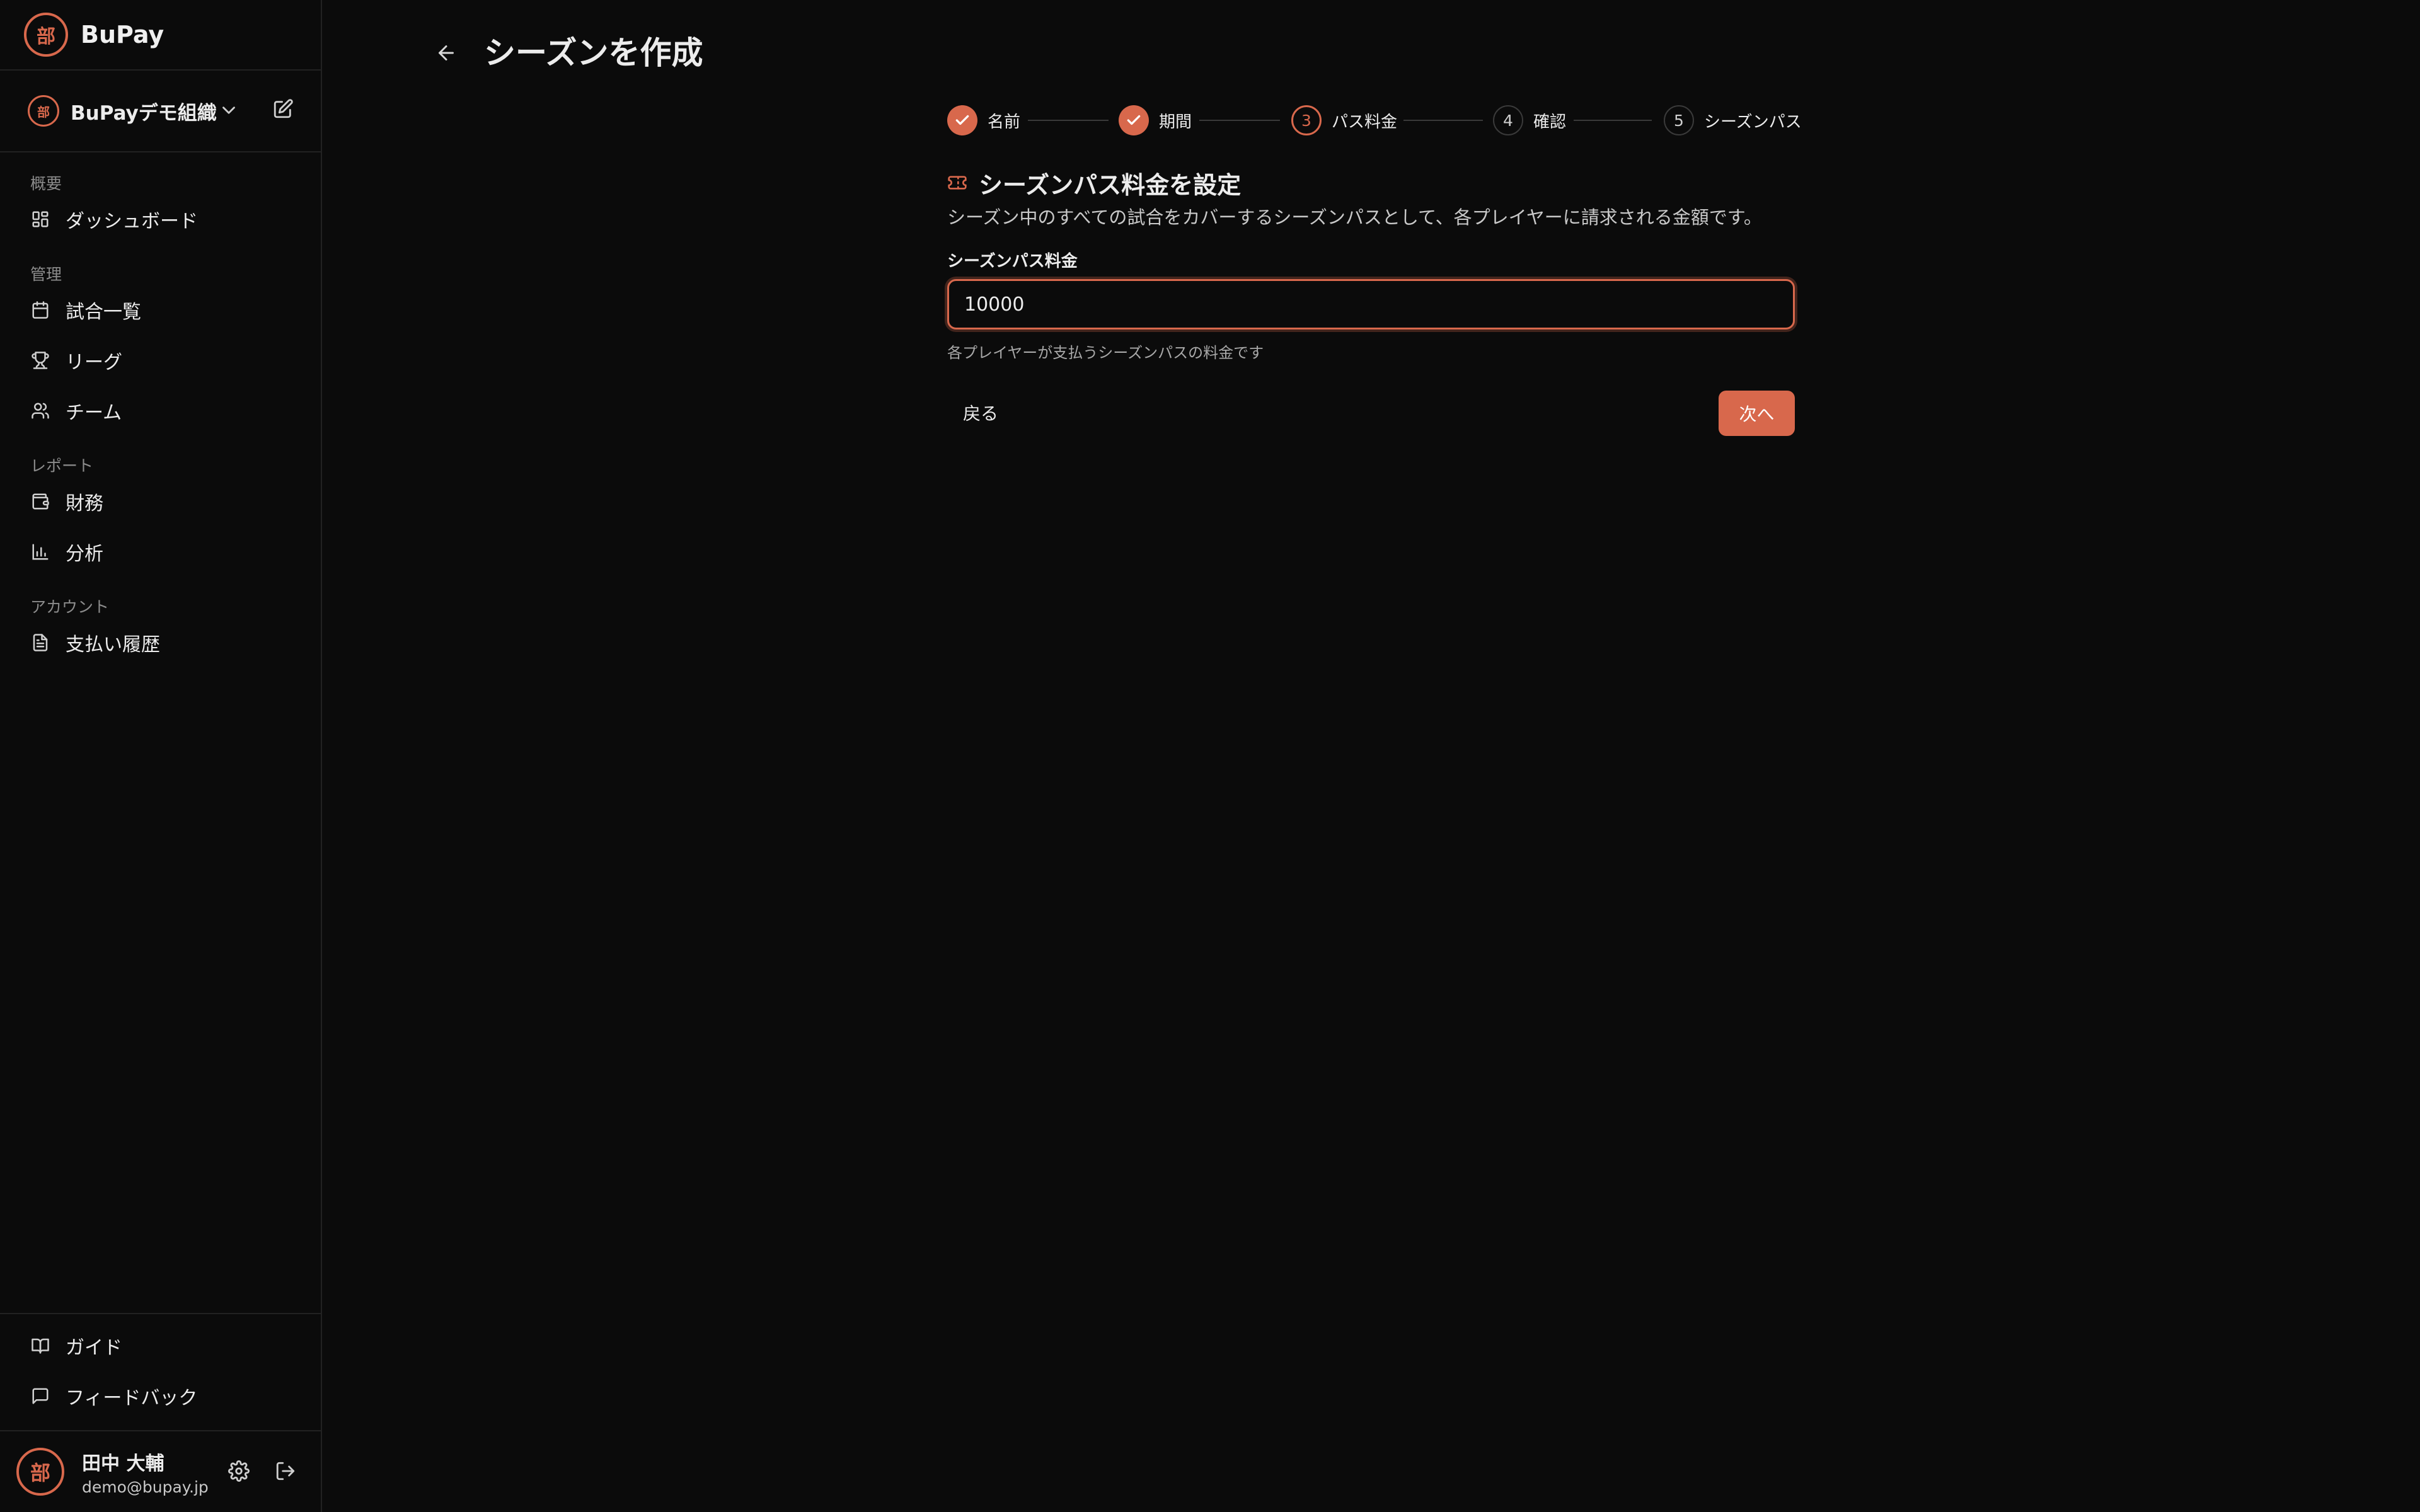 The width and height of the screenshot is (2420, 1512). I want to click on user-profile: 部 田中 大輔 demo@bupay.jp, so click(161, 1471).